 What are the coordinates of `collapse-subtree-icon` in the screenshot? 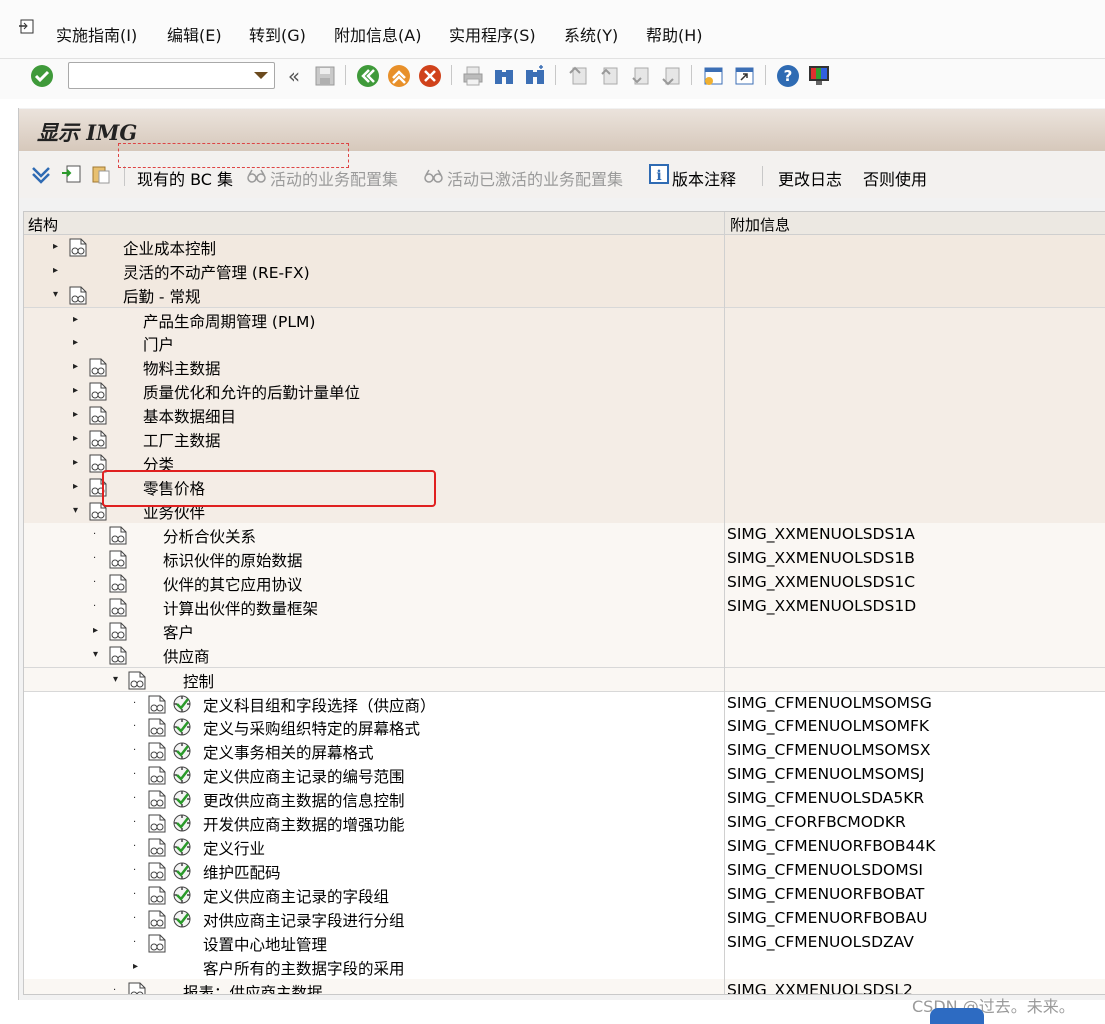 It's located at (71, 174).